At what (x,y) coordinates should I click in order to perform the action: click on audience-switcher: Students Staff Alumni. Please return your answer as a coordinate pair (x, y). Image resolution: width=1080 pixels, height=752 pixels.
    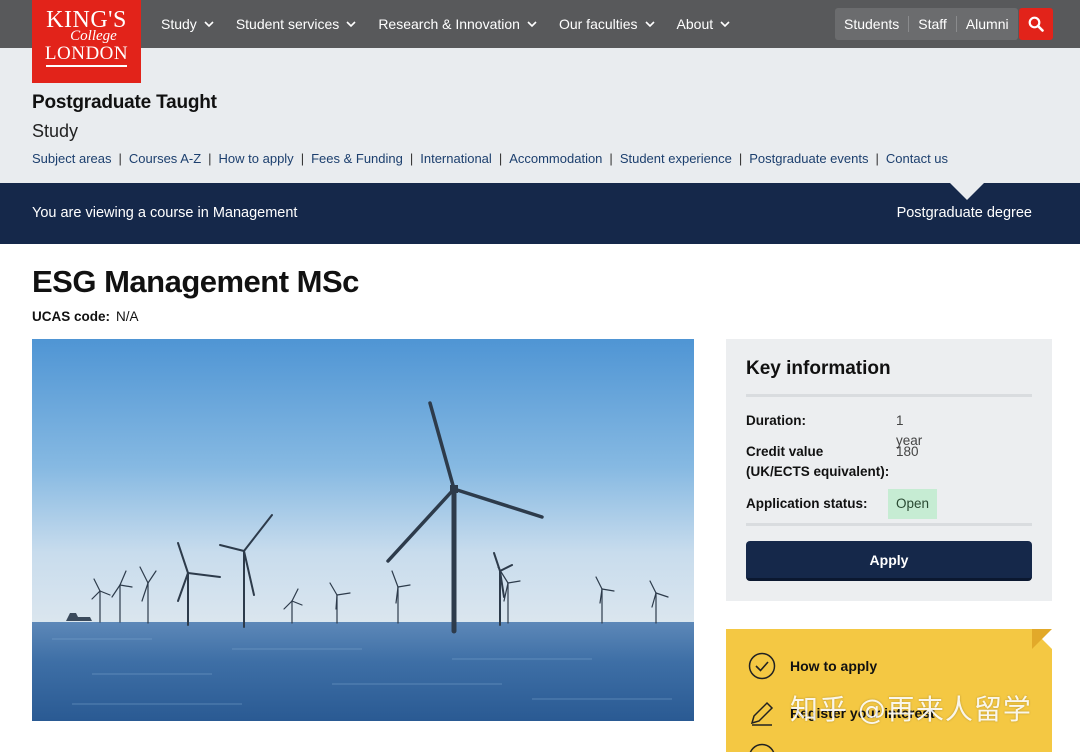
    Looking at the image, I should click on (926, 24).